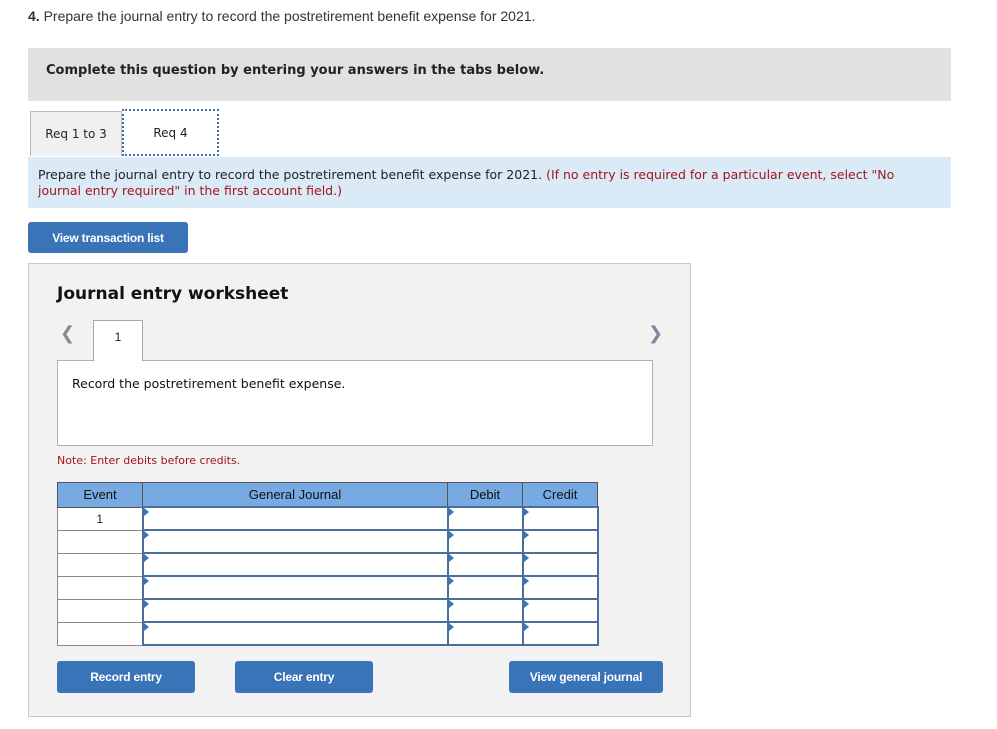 The image size is (997, 729). I want to click on tab-req-4: Req 4, so click(170, 132).